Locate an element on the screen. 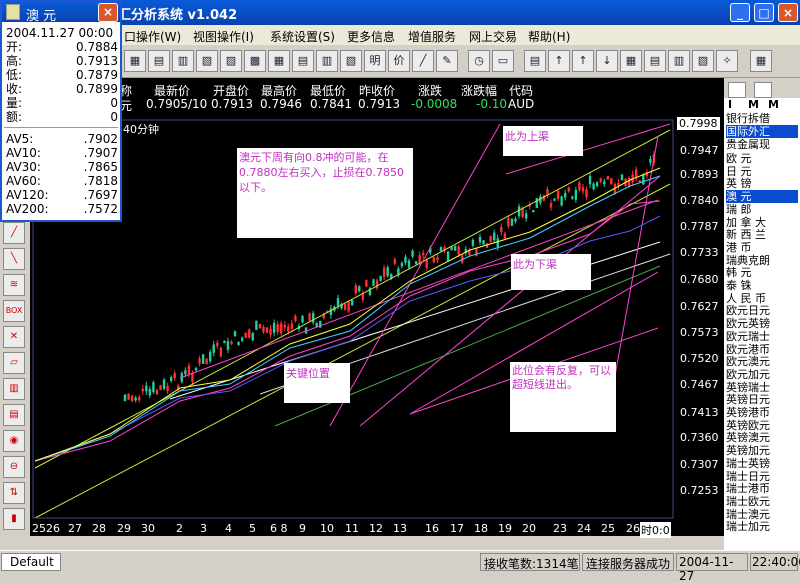  tool-icon-1: ▦ is located at coordinates (135, 61).